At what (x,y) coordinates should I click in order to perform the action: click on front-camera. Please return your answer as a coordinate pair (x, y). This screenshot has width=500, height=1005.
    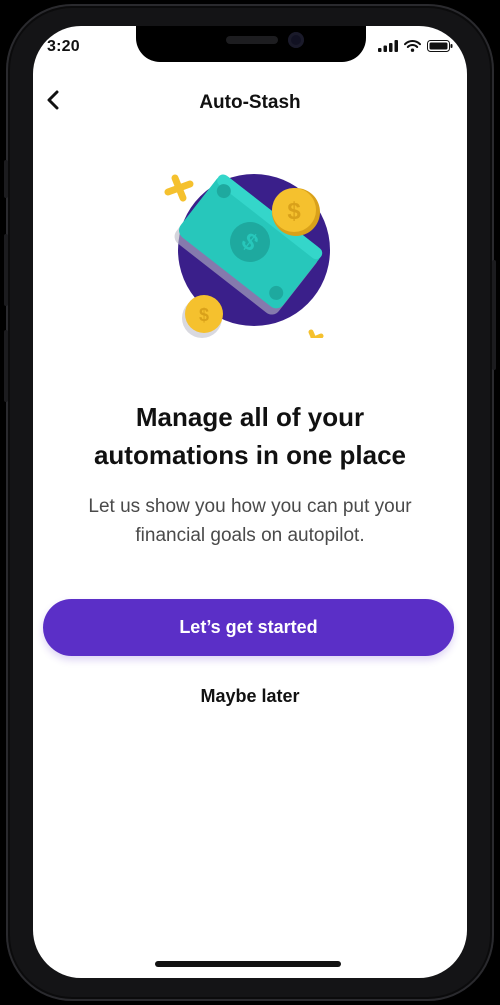
    Looking at the image, I should click on (296, 40).